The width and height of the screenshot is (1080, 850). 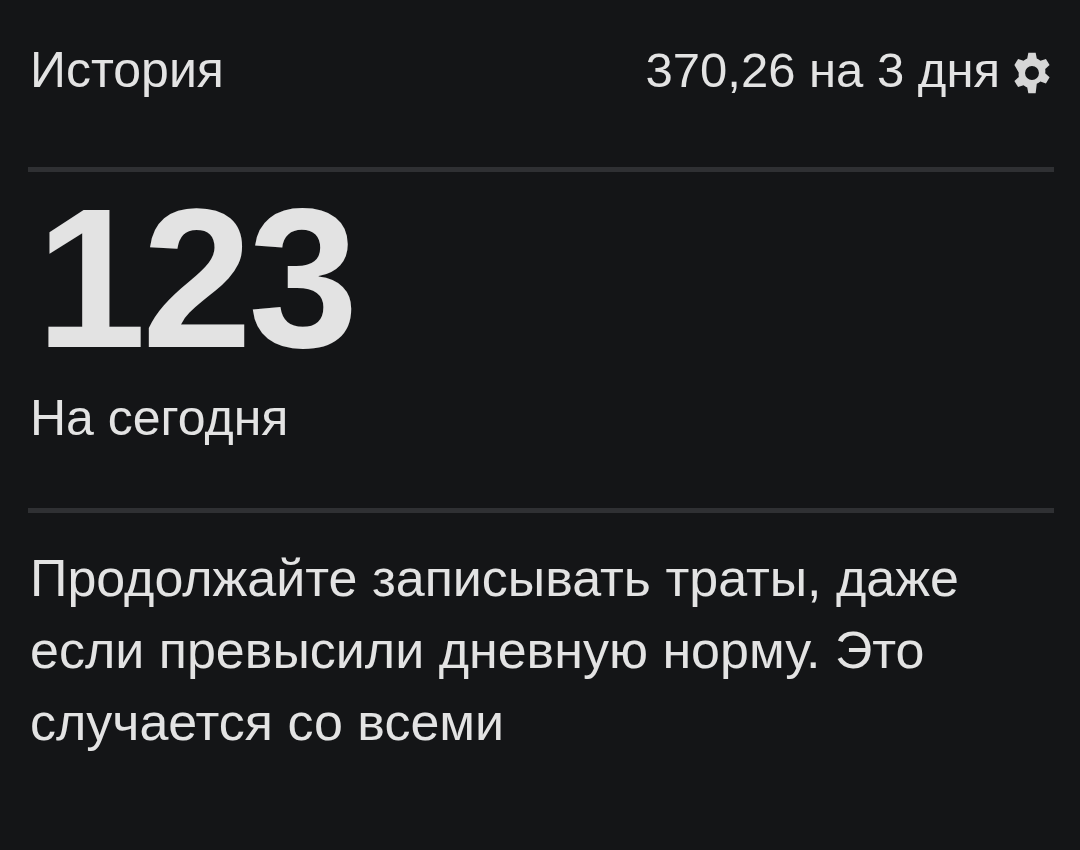 I want to click on period-summary: 370,26 на 3 дня, so click(x=822, y=70).